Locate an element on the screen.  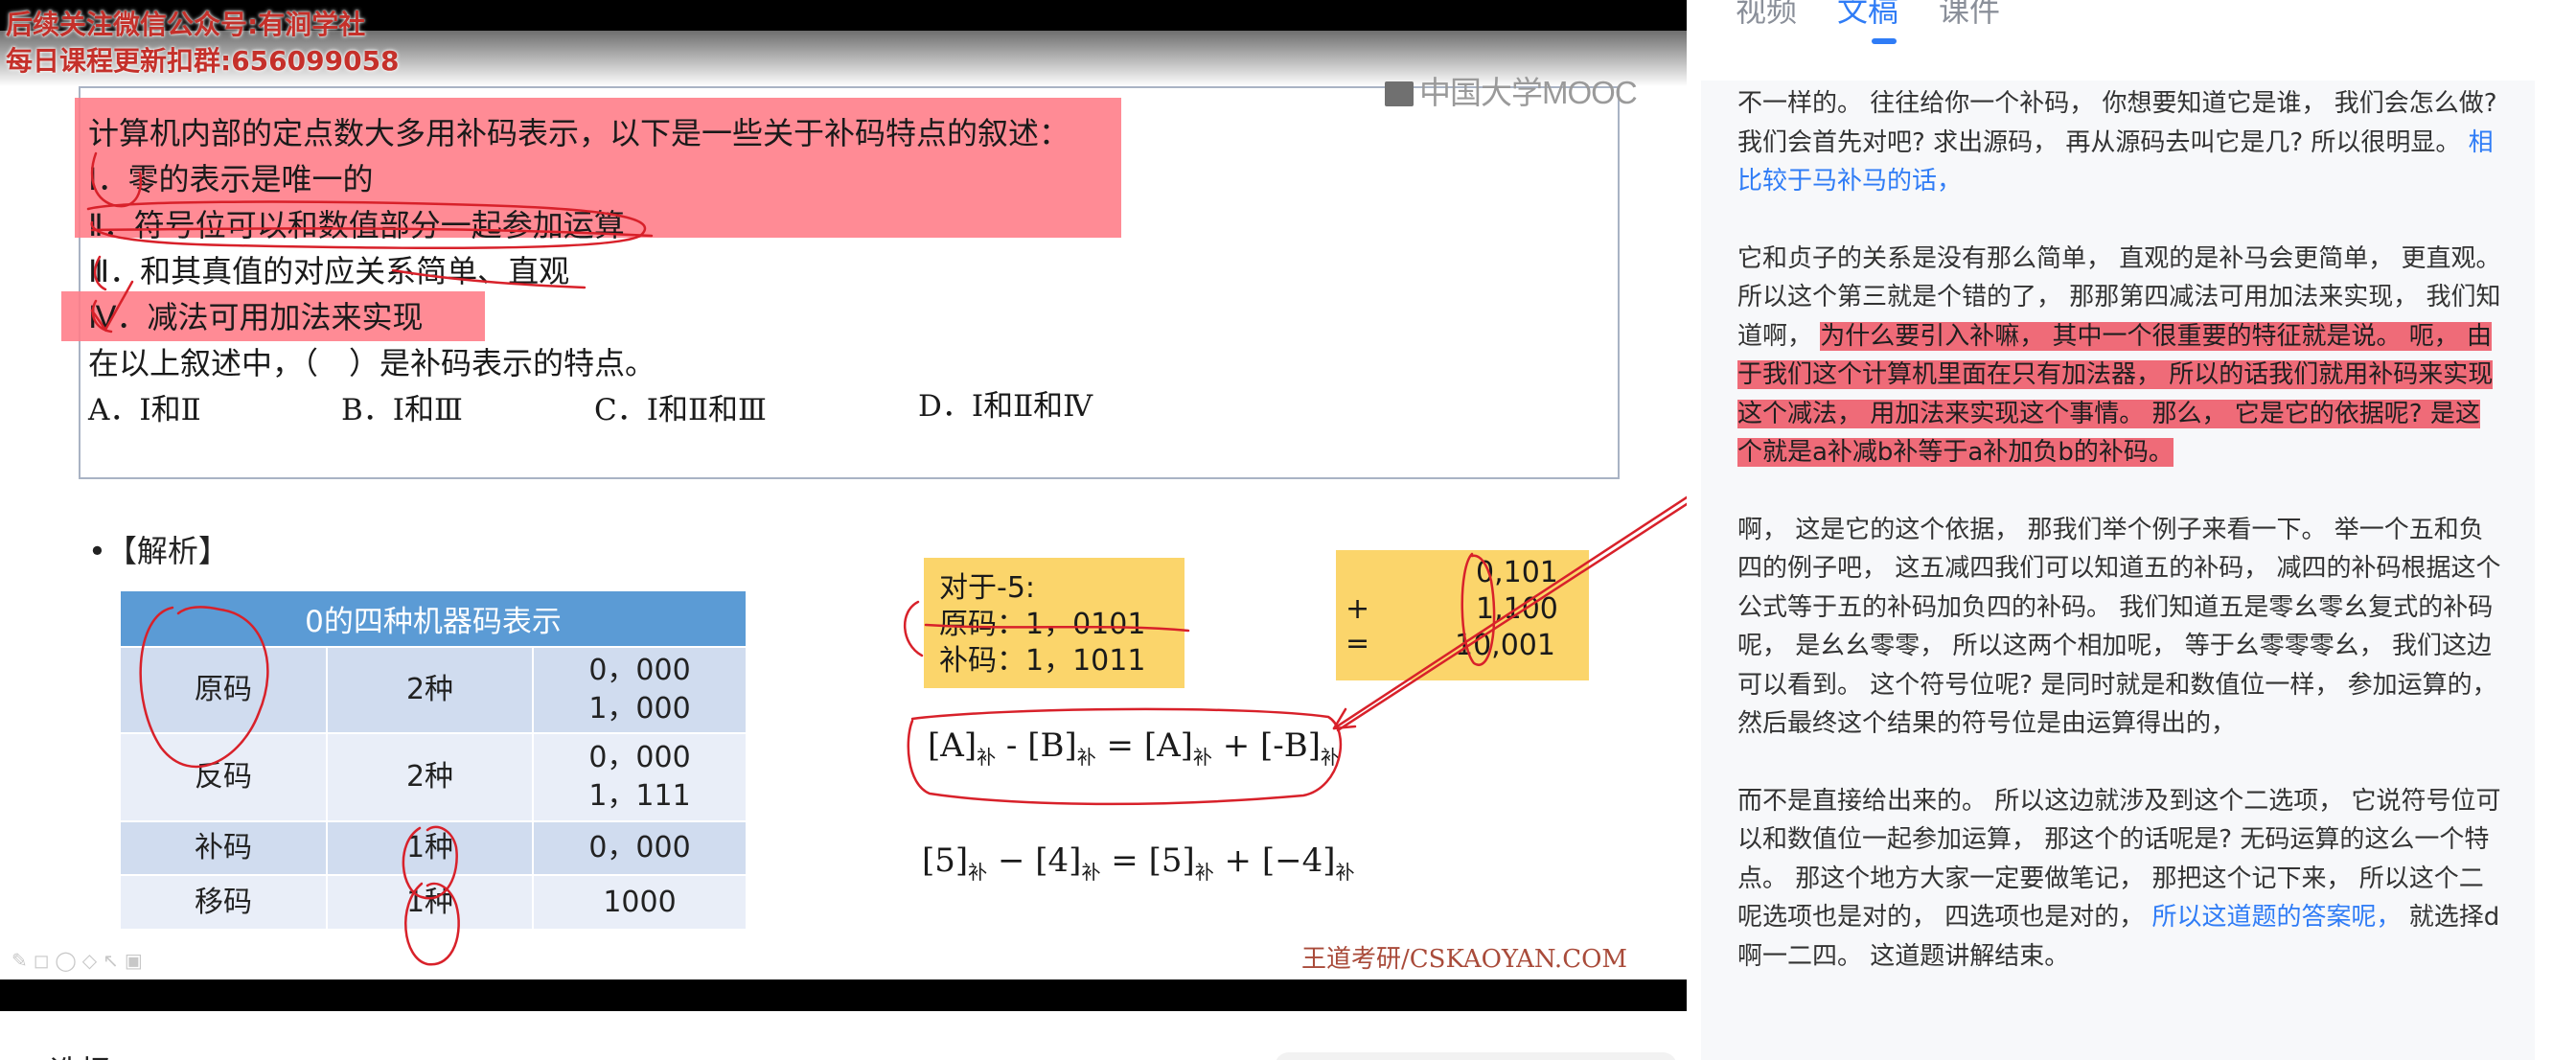
comment-input is located at coordinates (1476, 1056).